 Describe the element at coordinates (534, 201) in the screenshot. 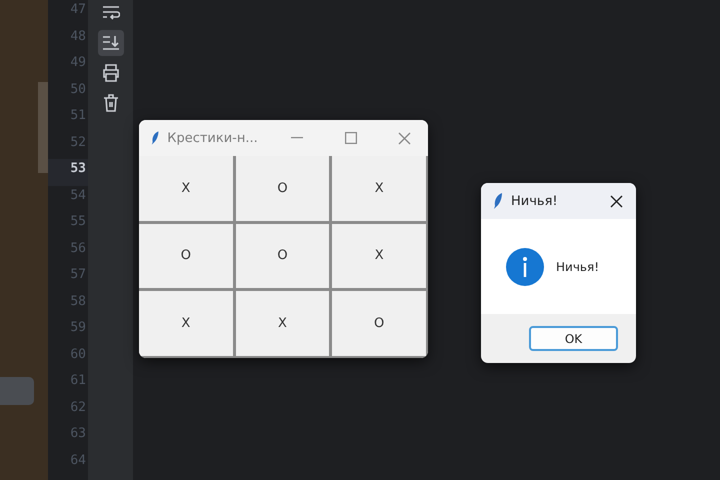

I see `dialog-title: Ничья!` at that location.